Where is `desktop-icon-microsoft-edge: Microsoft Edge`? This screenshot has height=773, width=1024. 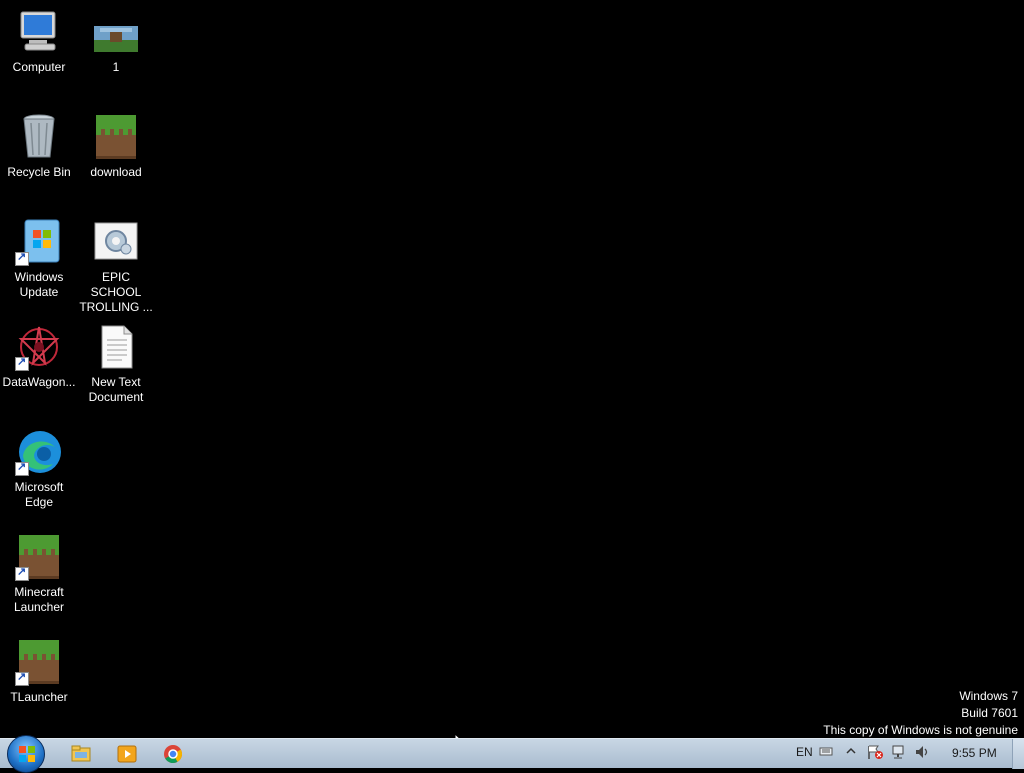 desktop-icon-microsoft-edge: Microsoft Edge is located at coordinates (39, 469).